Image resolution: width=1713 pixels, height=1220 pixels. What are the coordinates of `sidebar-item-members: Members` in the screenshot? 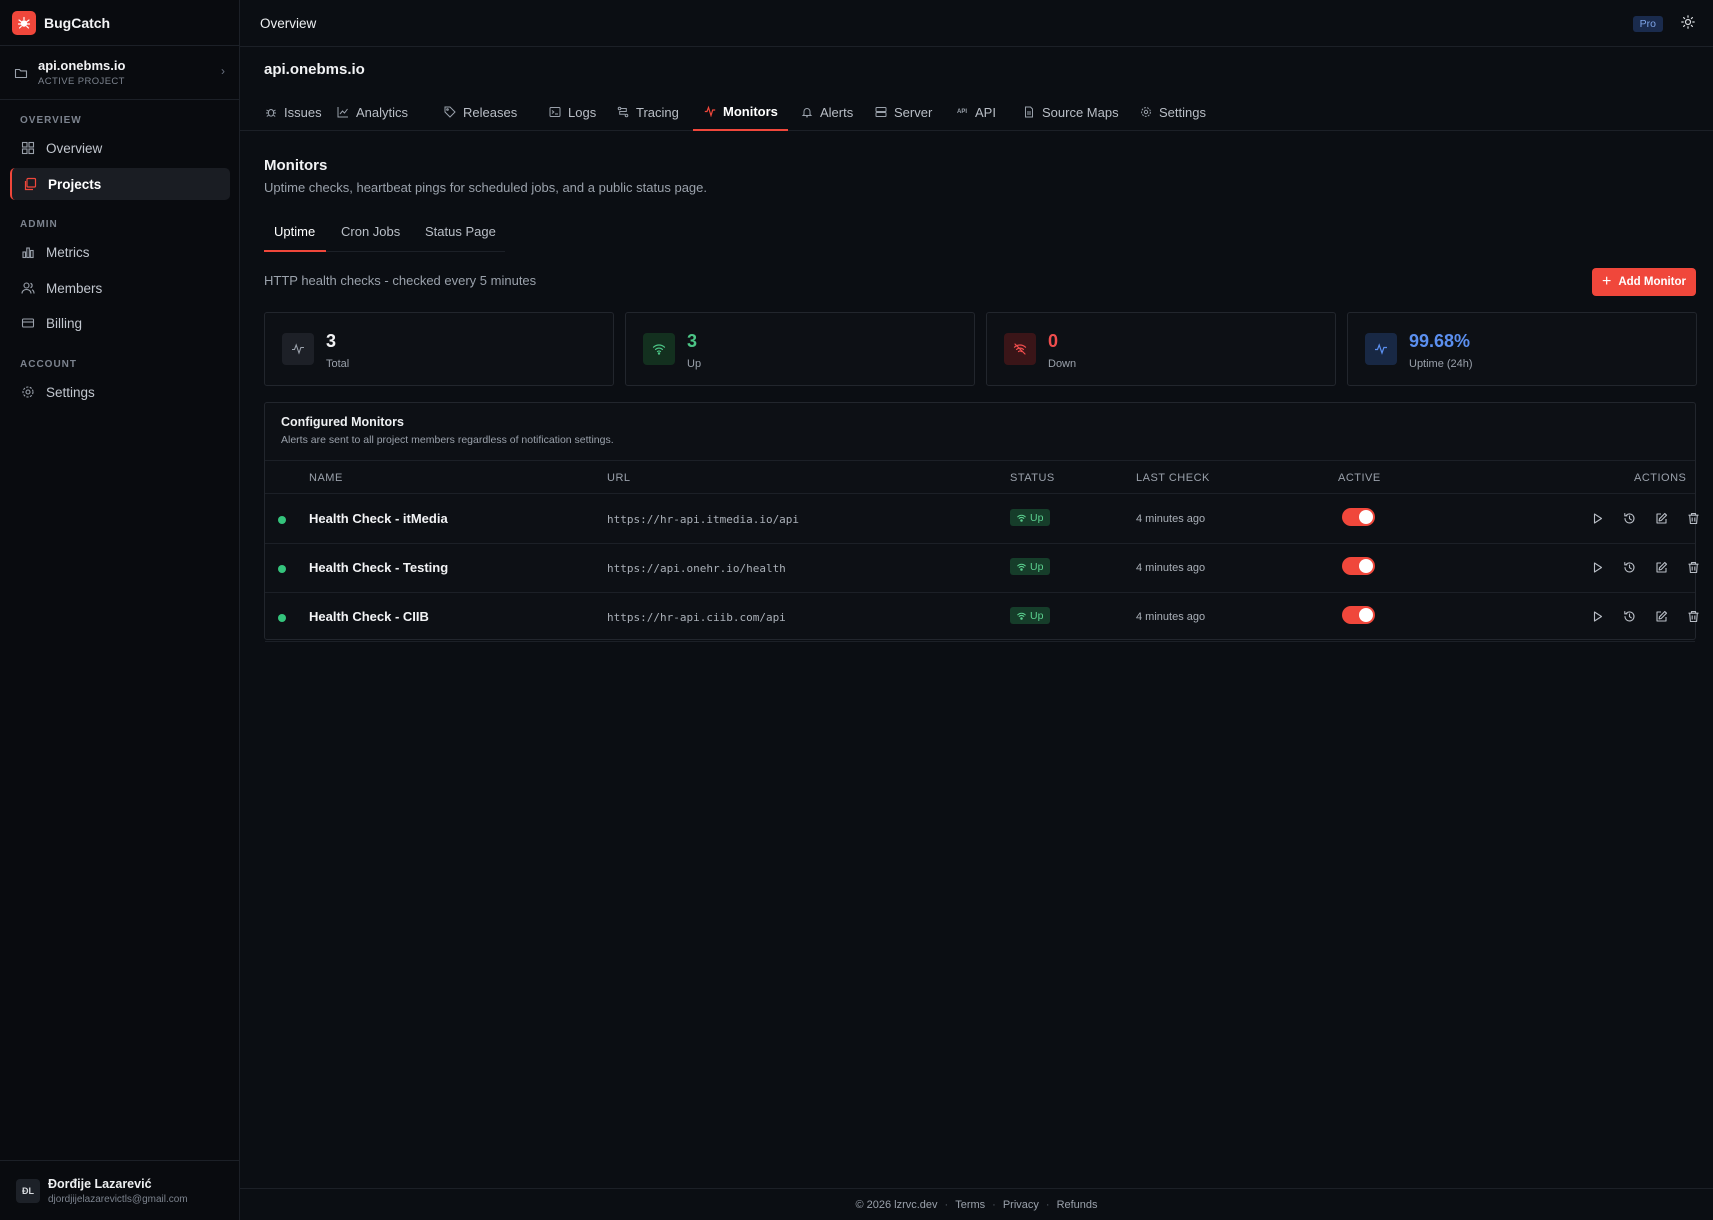 It's located at (120, 288).